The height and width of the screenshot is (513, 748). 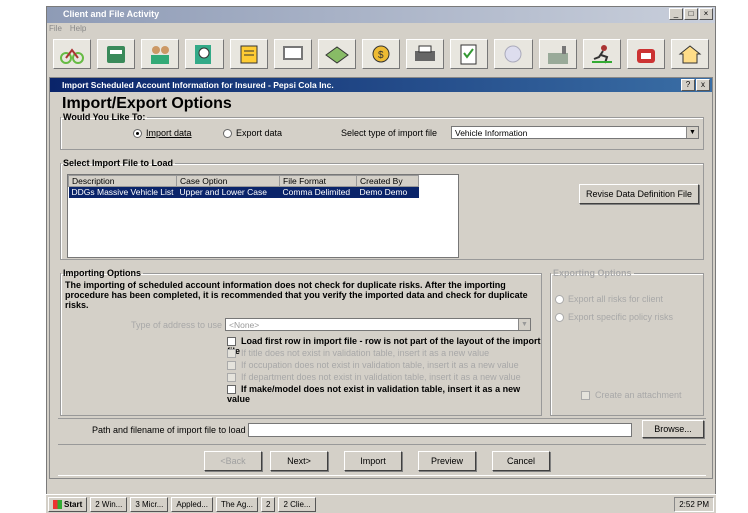 I want to click on export-radio: Export data, so click(x=253, y=133).